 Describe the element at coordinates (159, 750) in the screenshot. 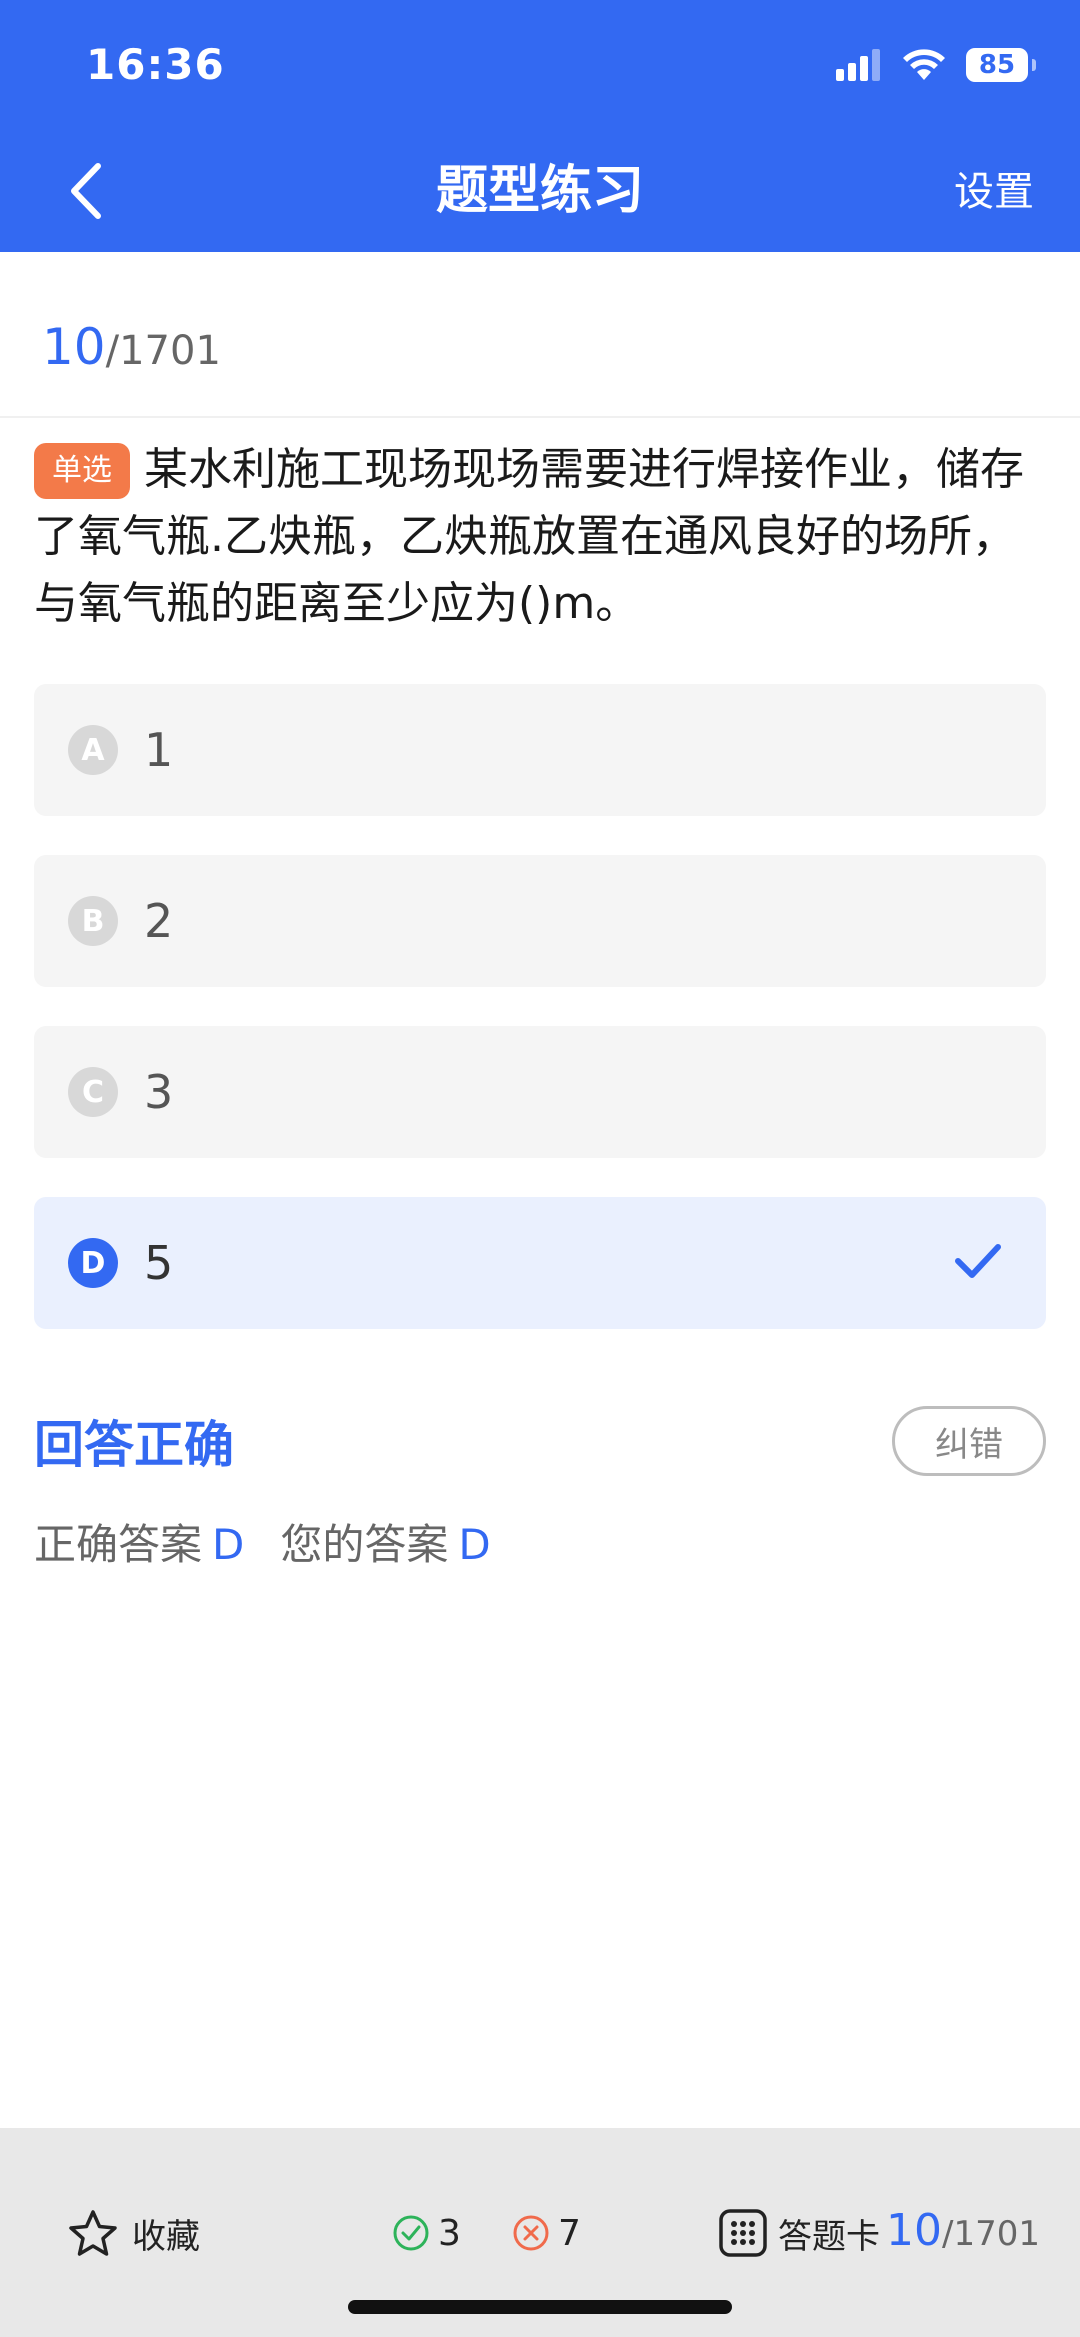

I see `option-text: 1` at that location.